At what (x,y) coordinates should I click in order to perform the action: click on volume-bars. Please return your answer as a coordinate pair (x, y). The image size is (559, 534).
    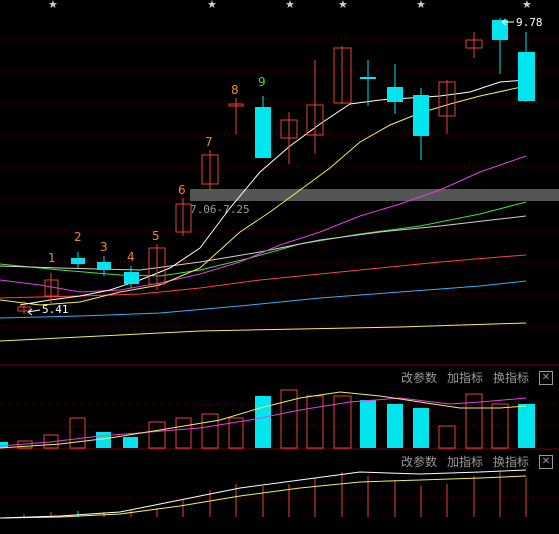
    Looking at the image, I should click on (267, 419).